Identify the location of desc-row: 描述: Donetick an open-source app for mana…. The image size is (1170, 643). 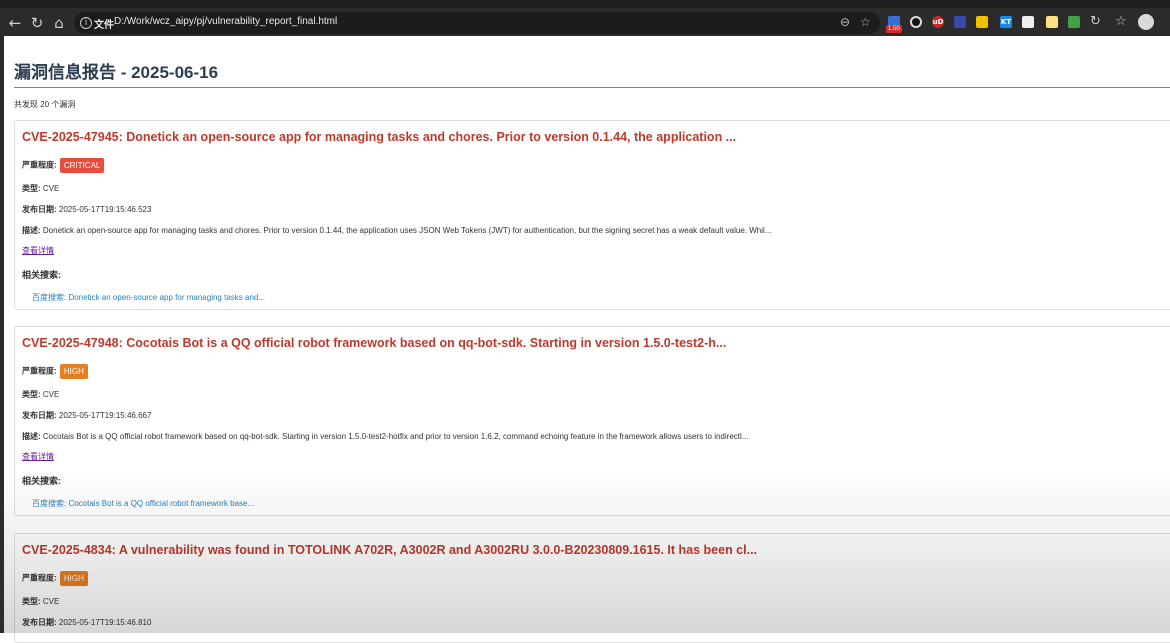
(396, 230).